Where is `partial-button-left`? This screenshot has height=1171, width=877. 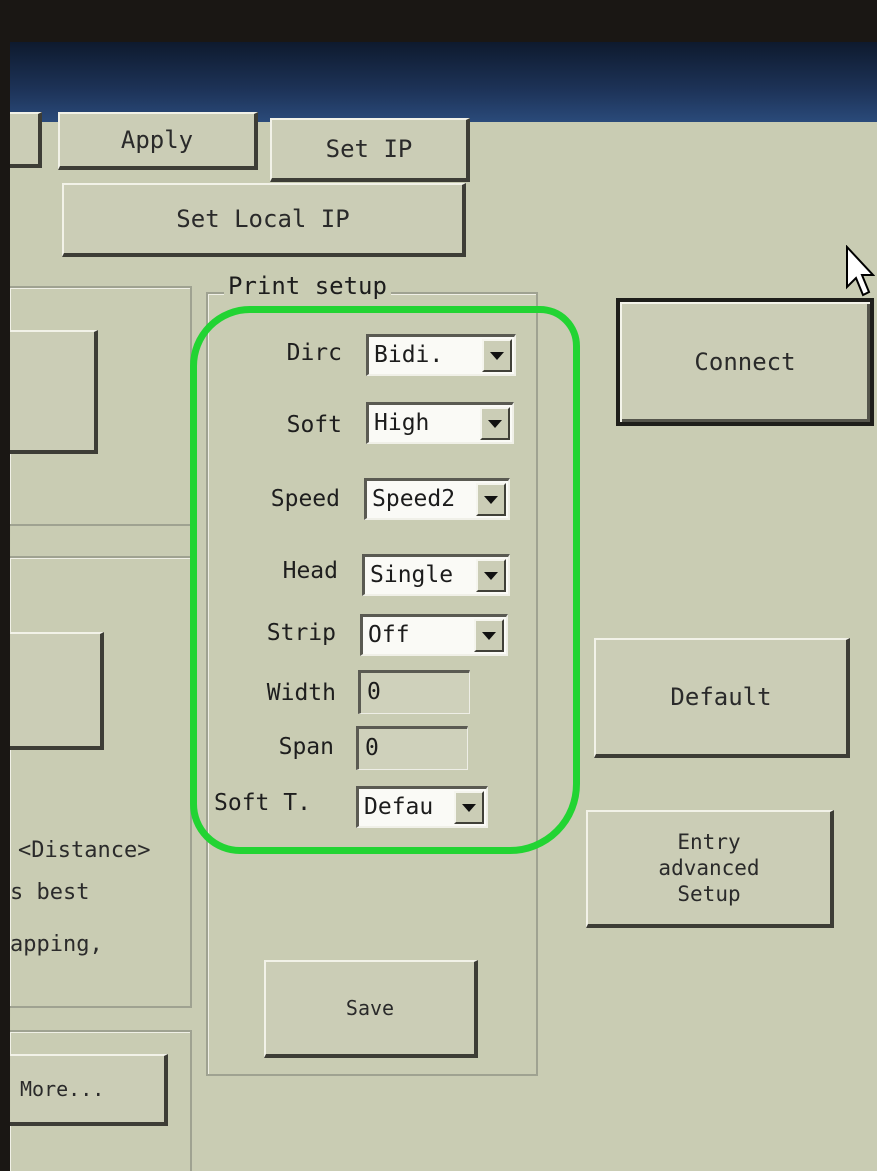
partial-button-left is located at coordinates (26, 140).